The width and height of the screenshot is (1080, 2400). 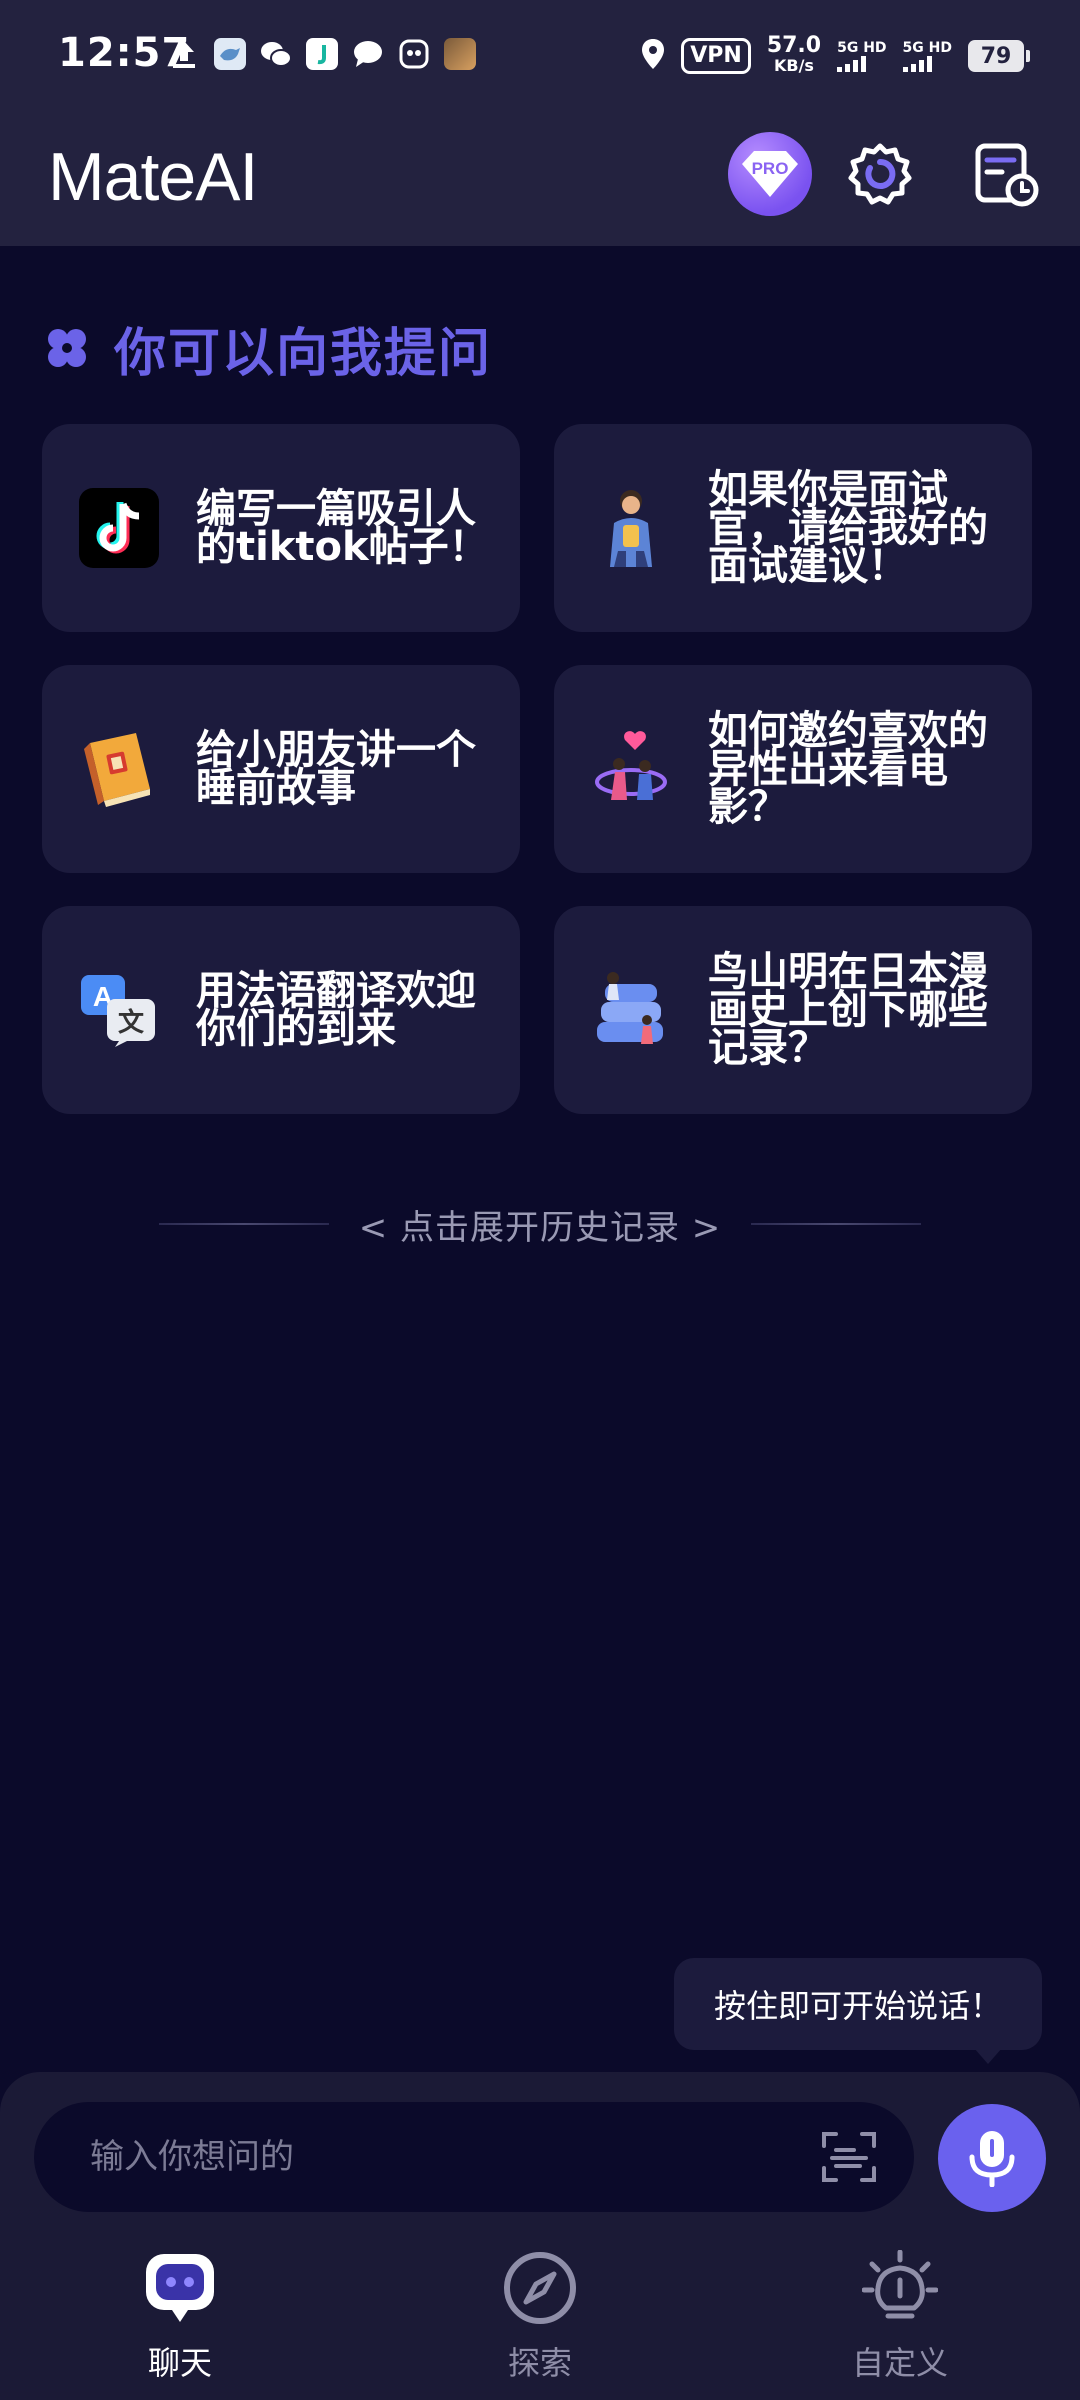 What do you see at coordinates (119, 769) in the screenshot?
I see `storybook-icon` at bounding box center [119, 769].